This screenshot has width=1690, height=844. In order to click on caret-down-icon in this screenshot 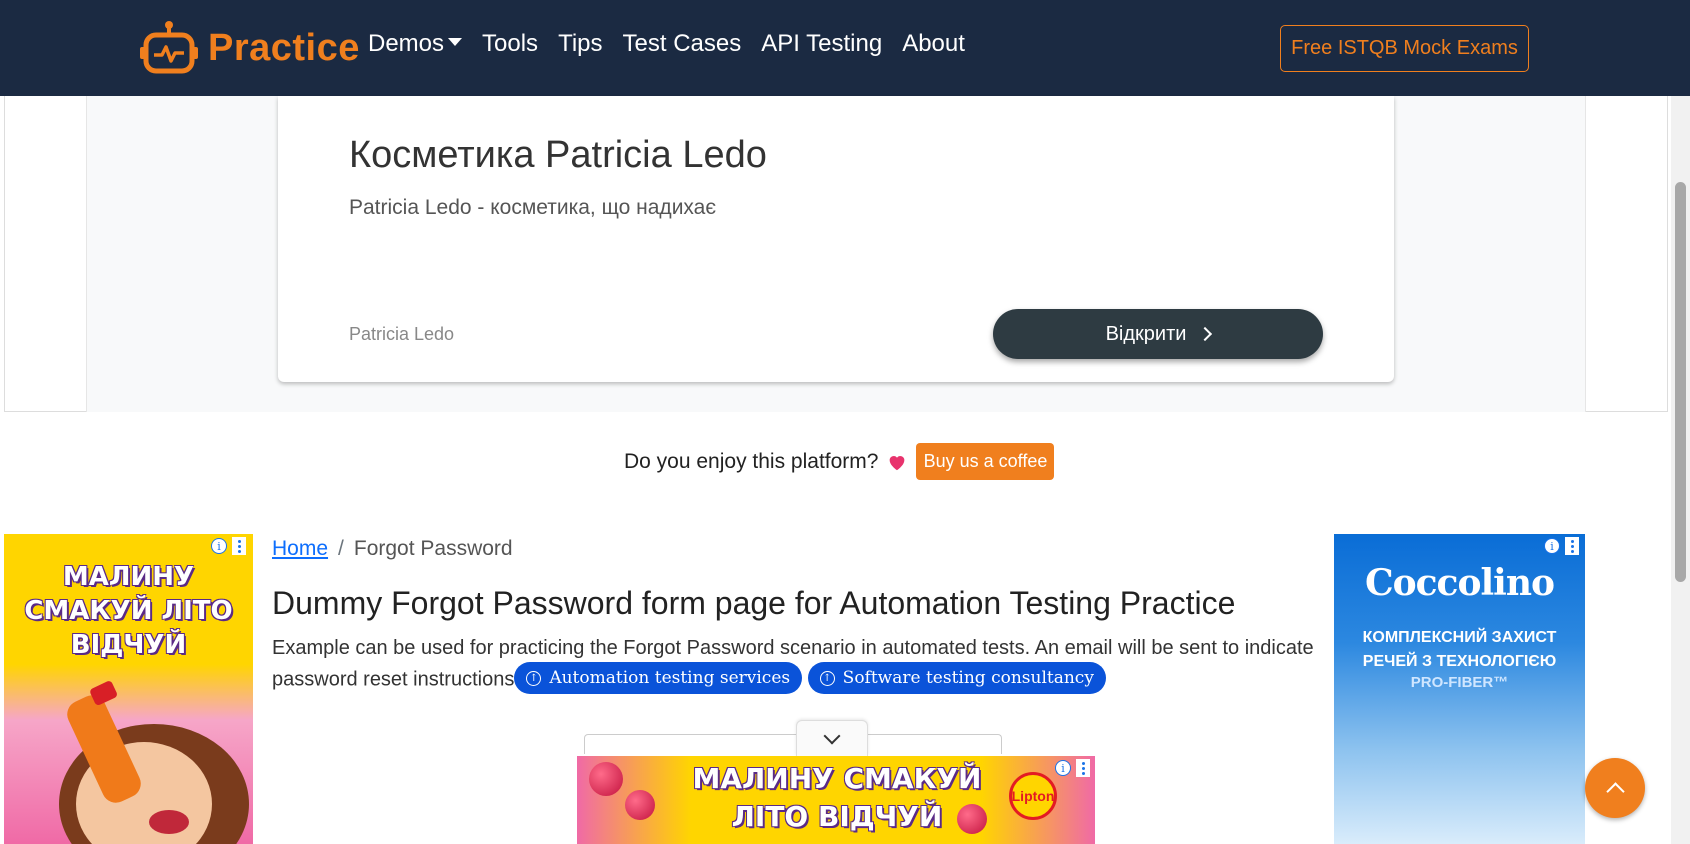, I will do `click(455, 41)`.